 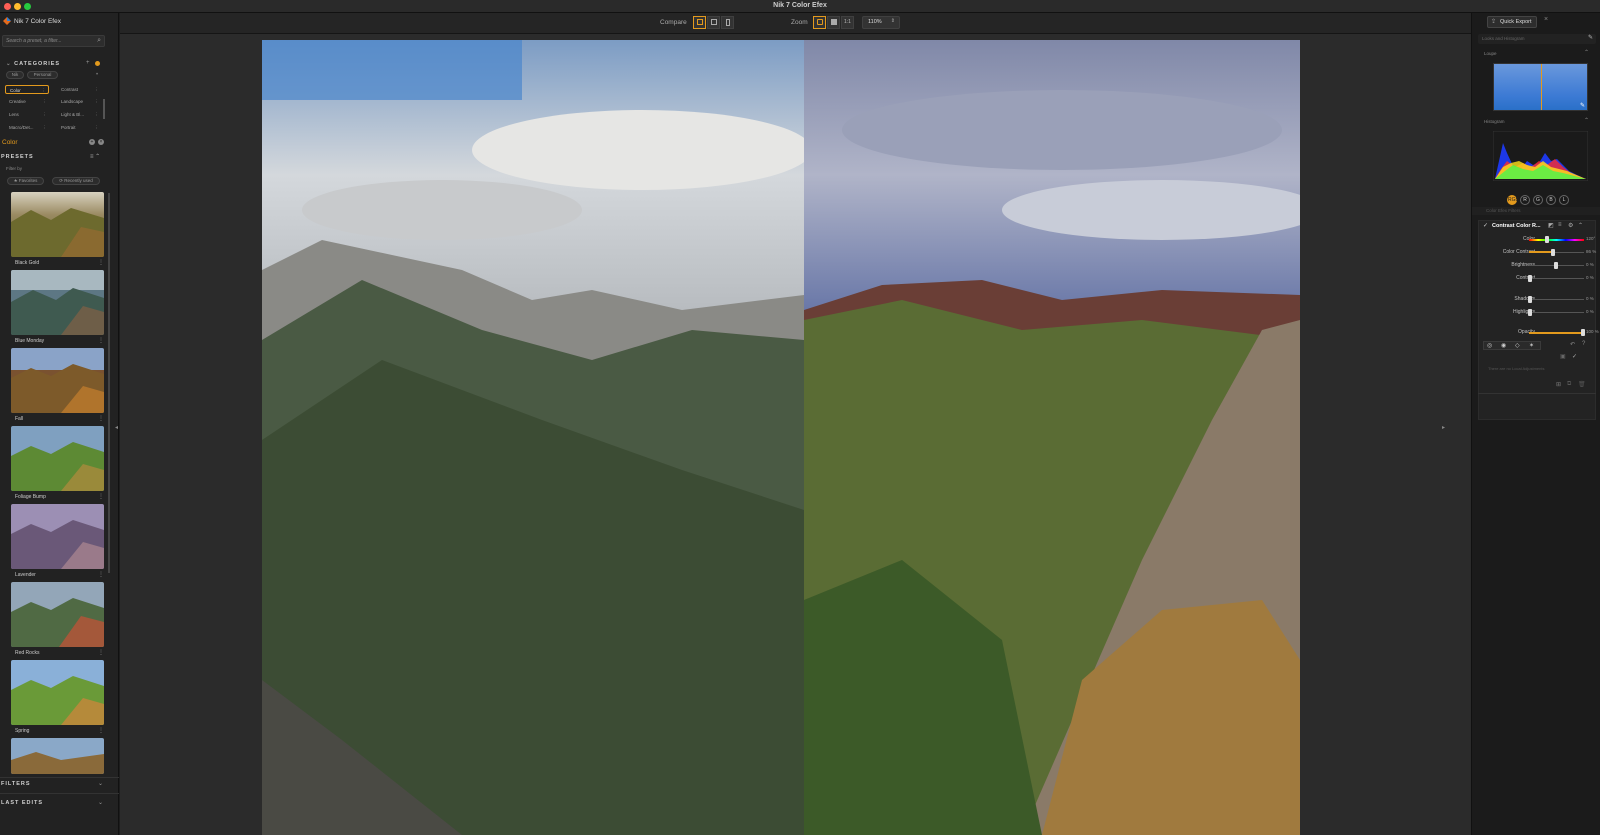 What do you see at coordinates (1564, 200) in the screenshot?
I see `histogram-l-button: L` at bounding box center [1564, 200].